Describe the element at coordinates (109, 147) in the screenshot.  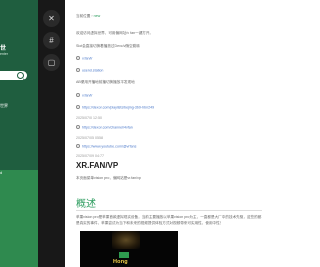
I see `link-url: https://www.youtube.com/@vrfans` at that location.